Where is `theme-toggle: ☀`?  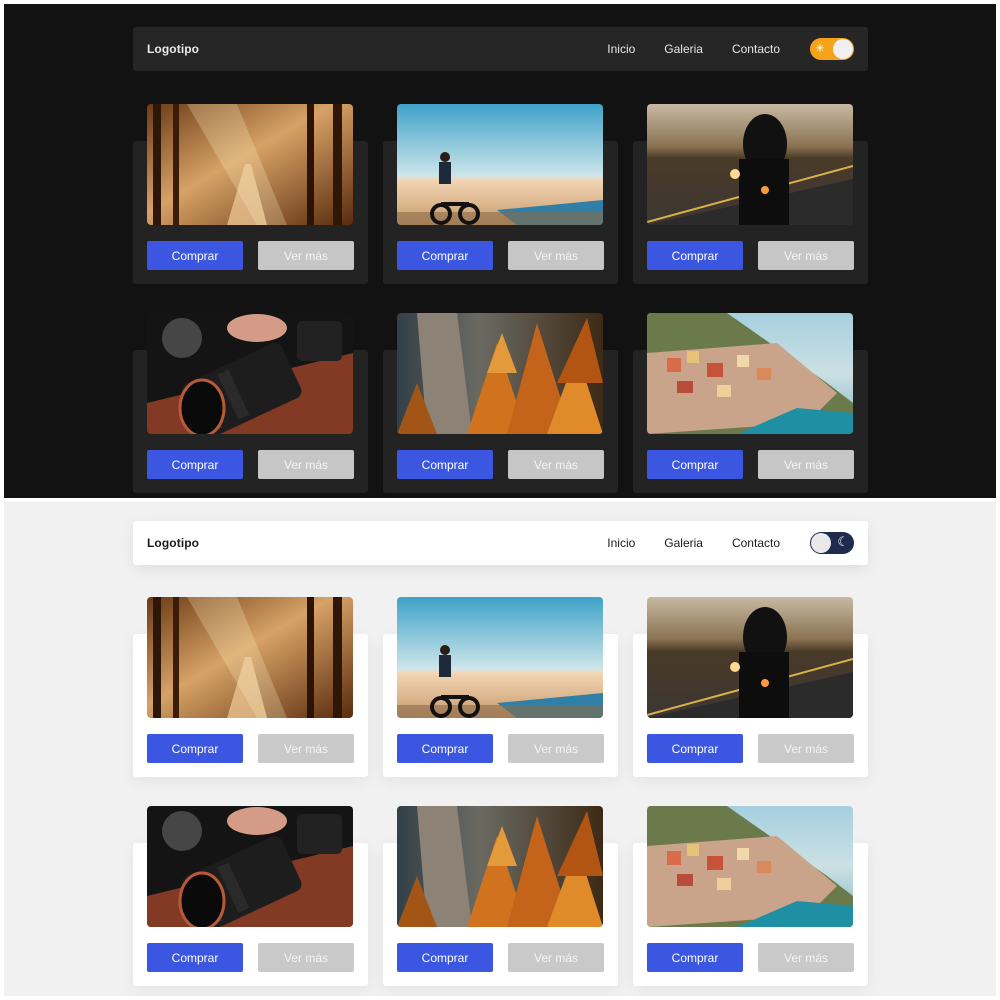
theme-toggle: ☀ is located at coordinates (832, 49).